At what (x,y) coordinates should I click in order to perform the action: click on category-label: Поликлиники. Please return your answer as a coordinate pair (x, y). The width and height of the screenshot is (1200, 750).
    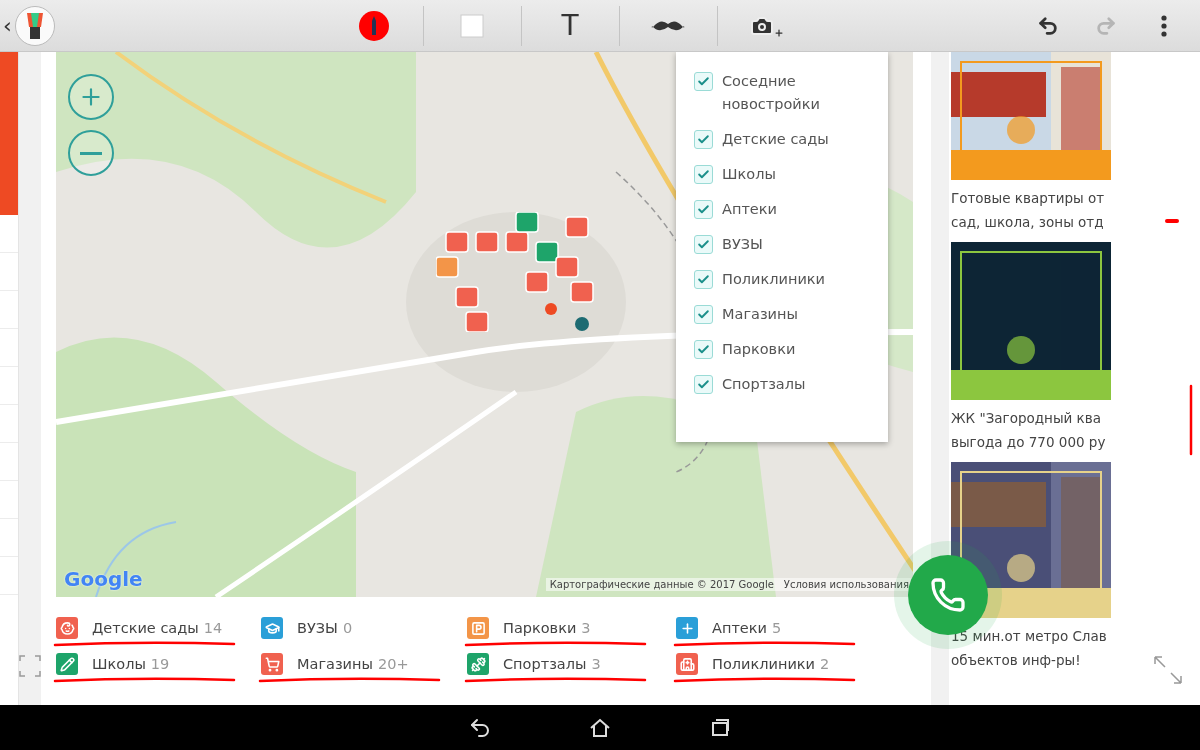
    Looking at the image, I should click on (763, 664).